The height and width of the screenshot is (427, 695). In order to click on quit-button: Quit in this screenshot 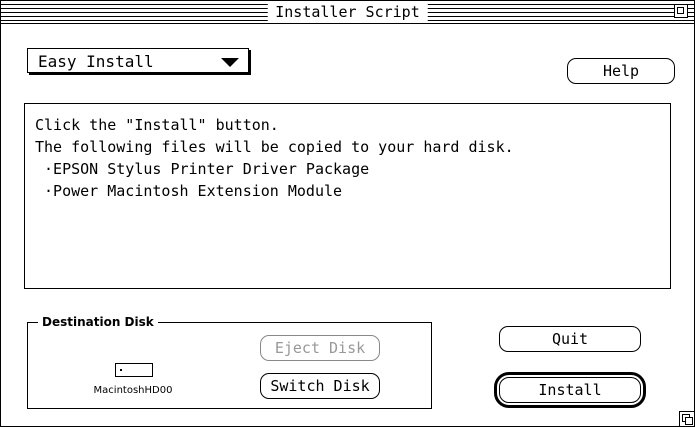, I will do `click(570, 339)`.